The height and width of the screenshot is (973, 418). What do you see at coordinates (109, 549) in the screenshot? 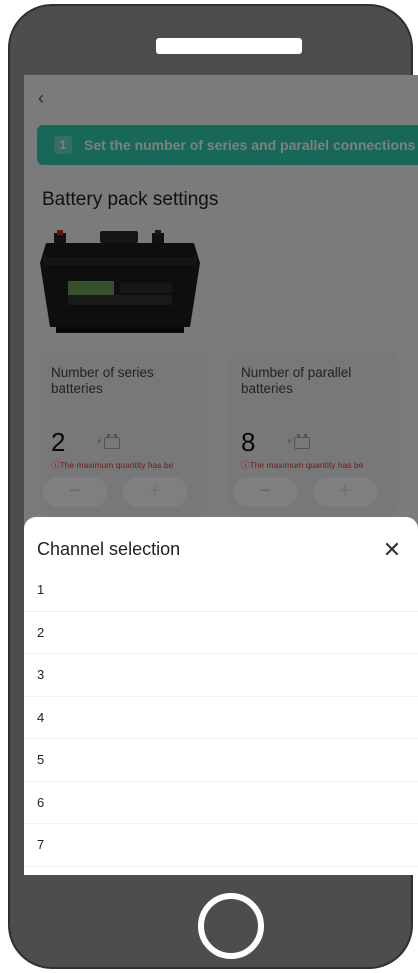
I see `sheet-title: Channel selection` at bounding box center [109, 549].